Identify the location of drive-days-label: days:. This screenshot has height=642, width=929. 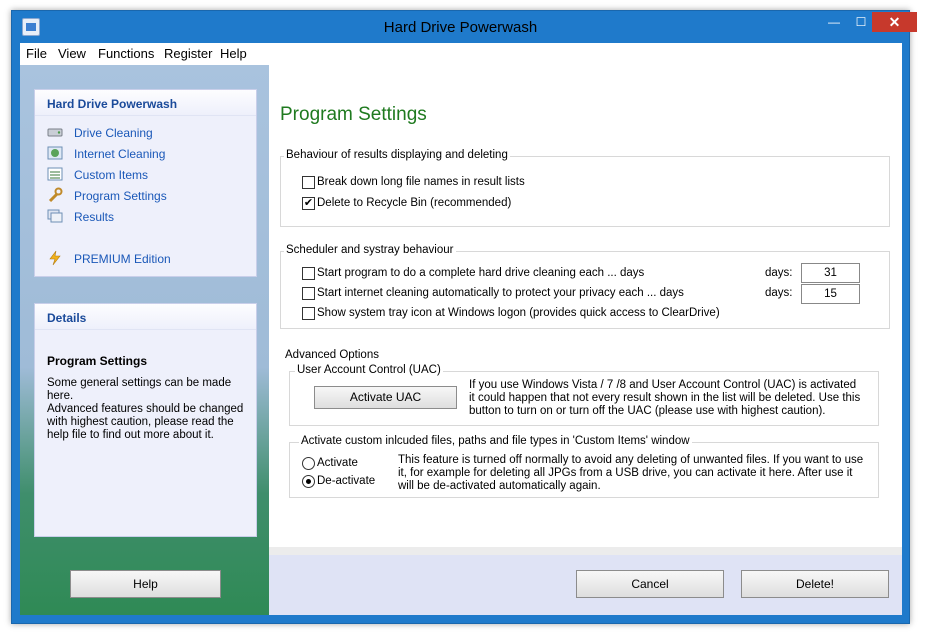
(779, 273).